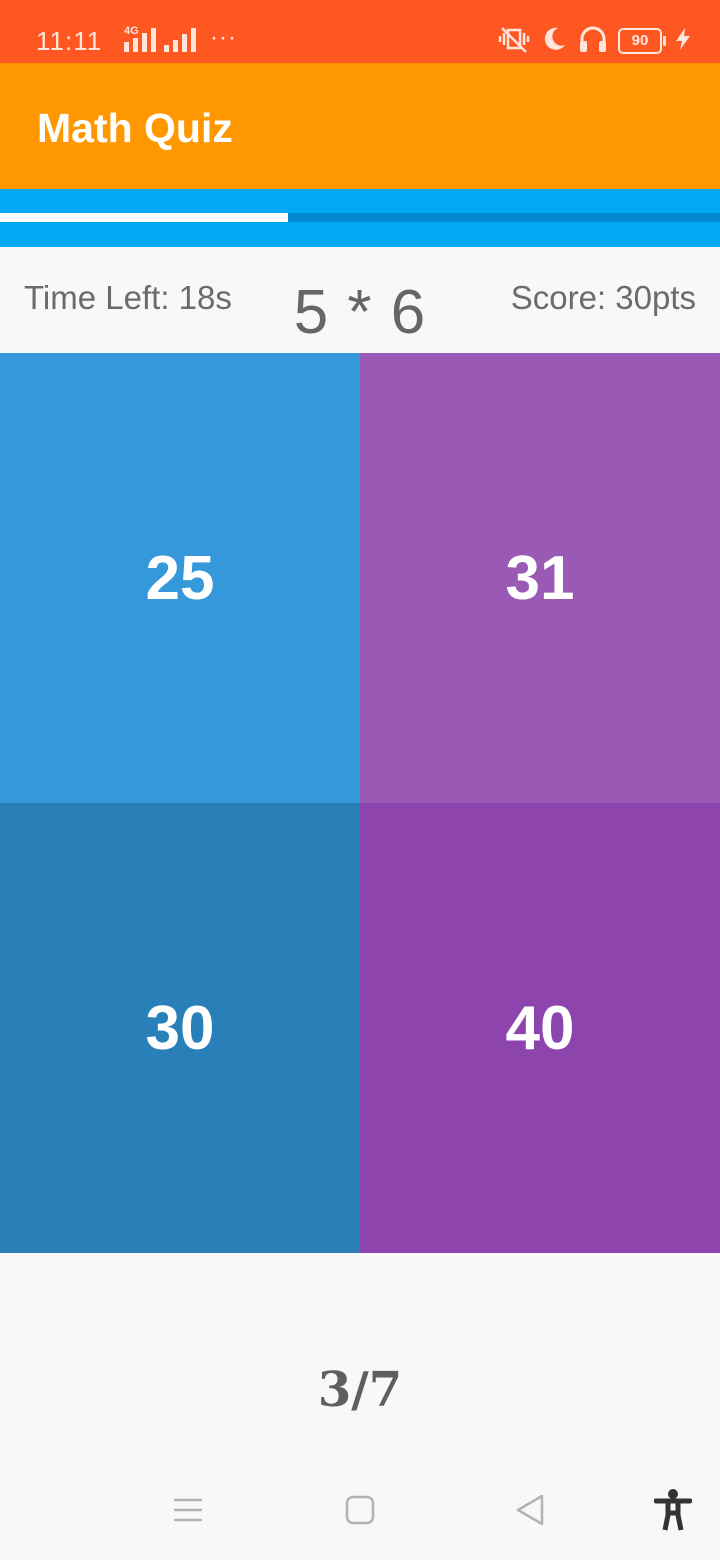 The image size is (720, 1560). I want to click on accessibility-icon, so click(673, 1510).